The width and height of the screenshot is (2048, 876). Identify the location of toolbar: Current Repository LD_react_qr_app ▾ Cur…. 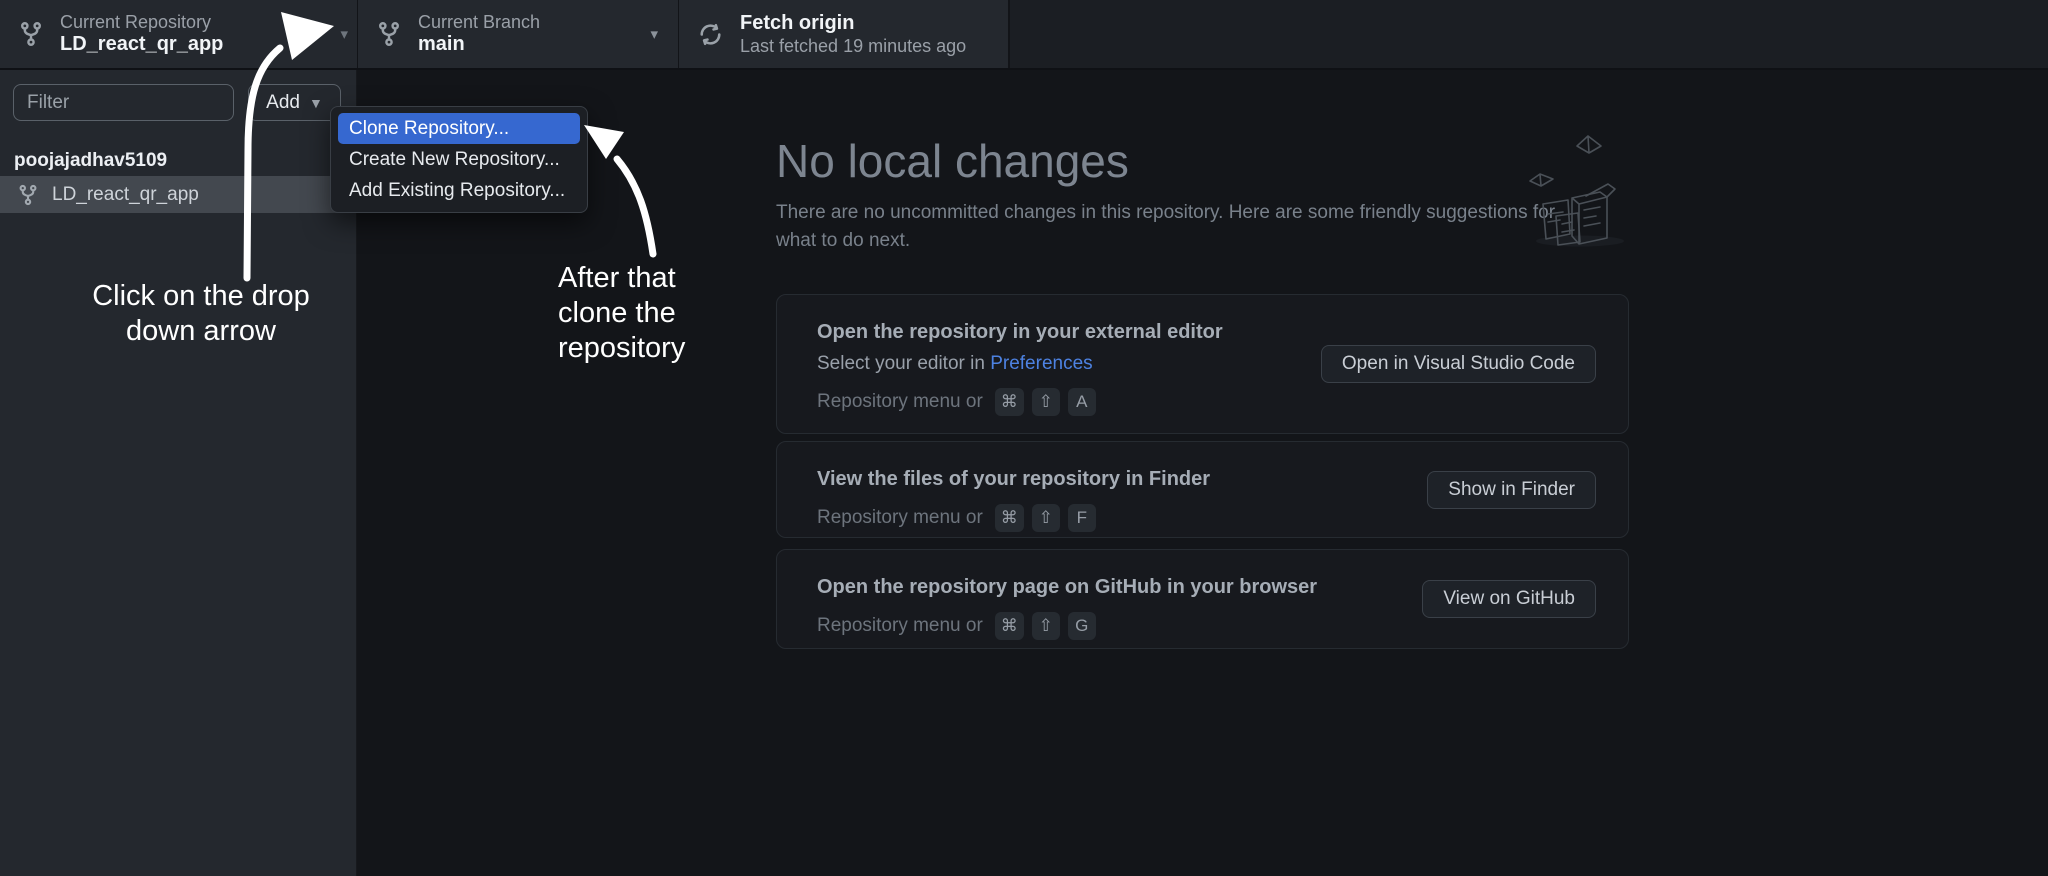
(1024, 35).